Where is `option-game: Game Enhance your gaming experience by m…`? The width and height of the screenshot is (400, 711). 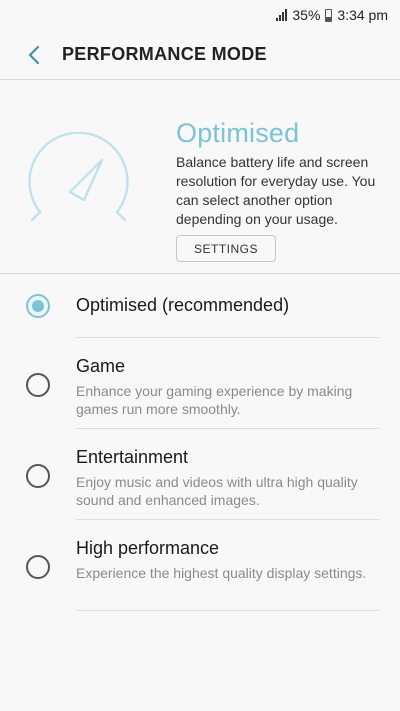 option-game: Game Enhance your gaming experience by m… is located at coordinates (200, 383).